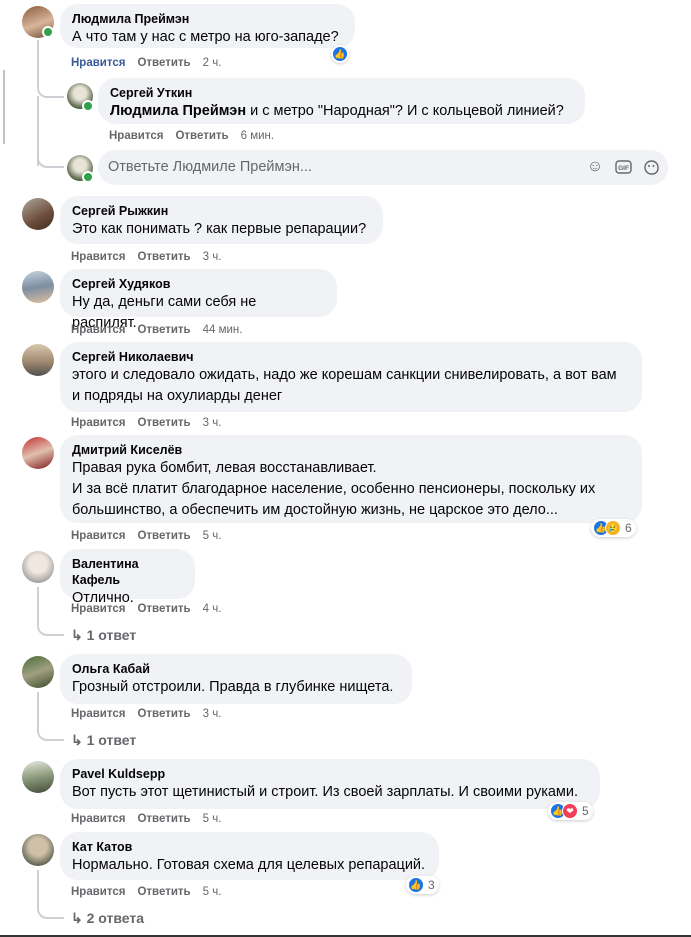 This screenshot has height=937, width=691. I want to click on like-icon: 👍, so click(416, 885).